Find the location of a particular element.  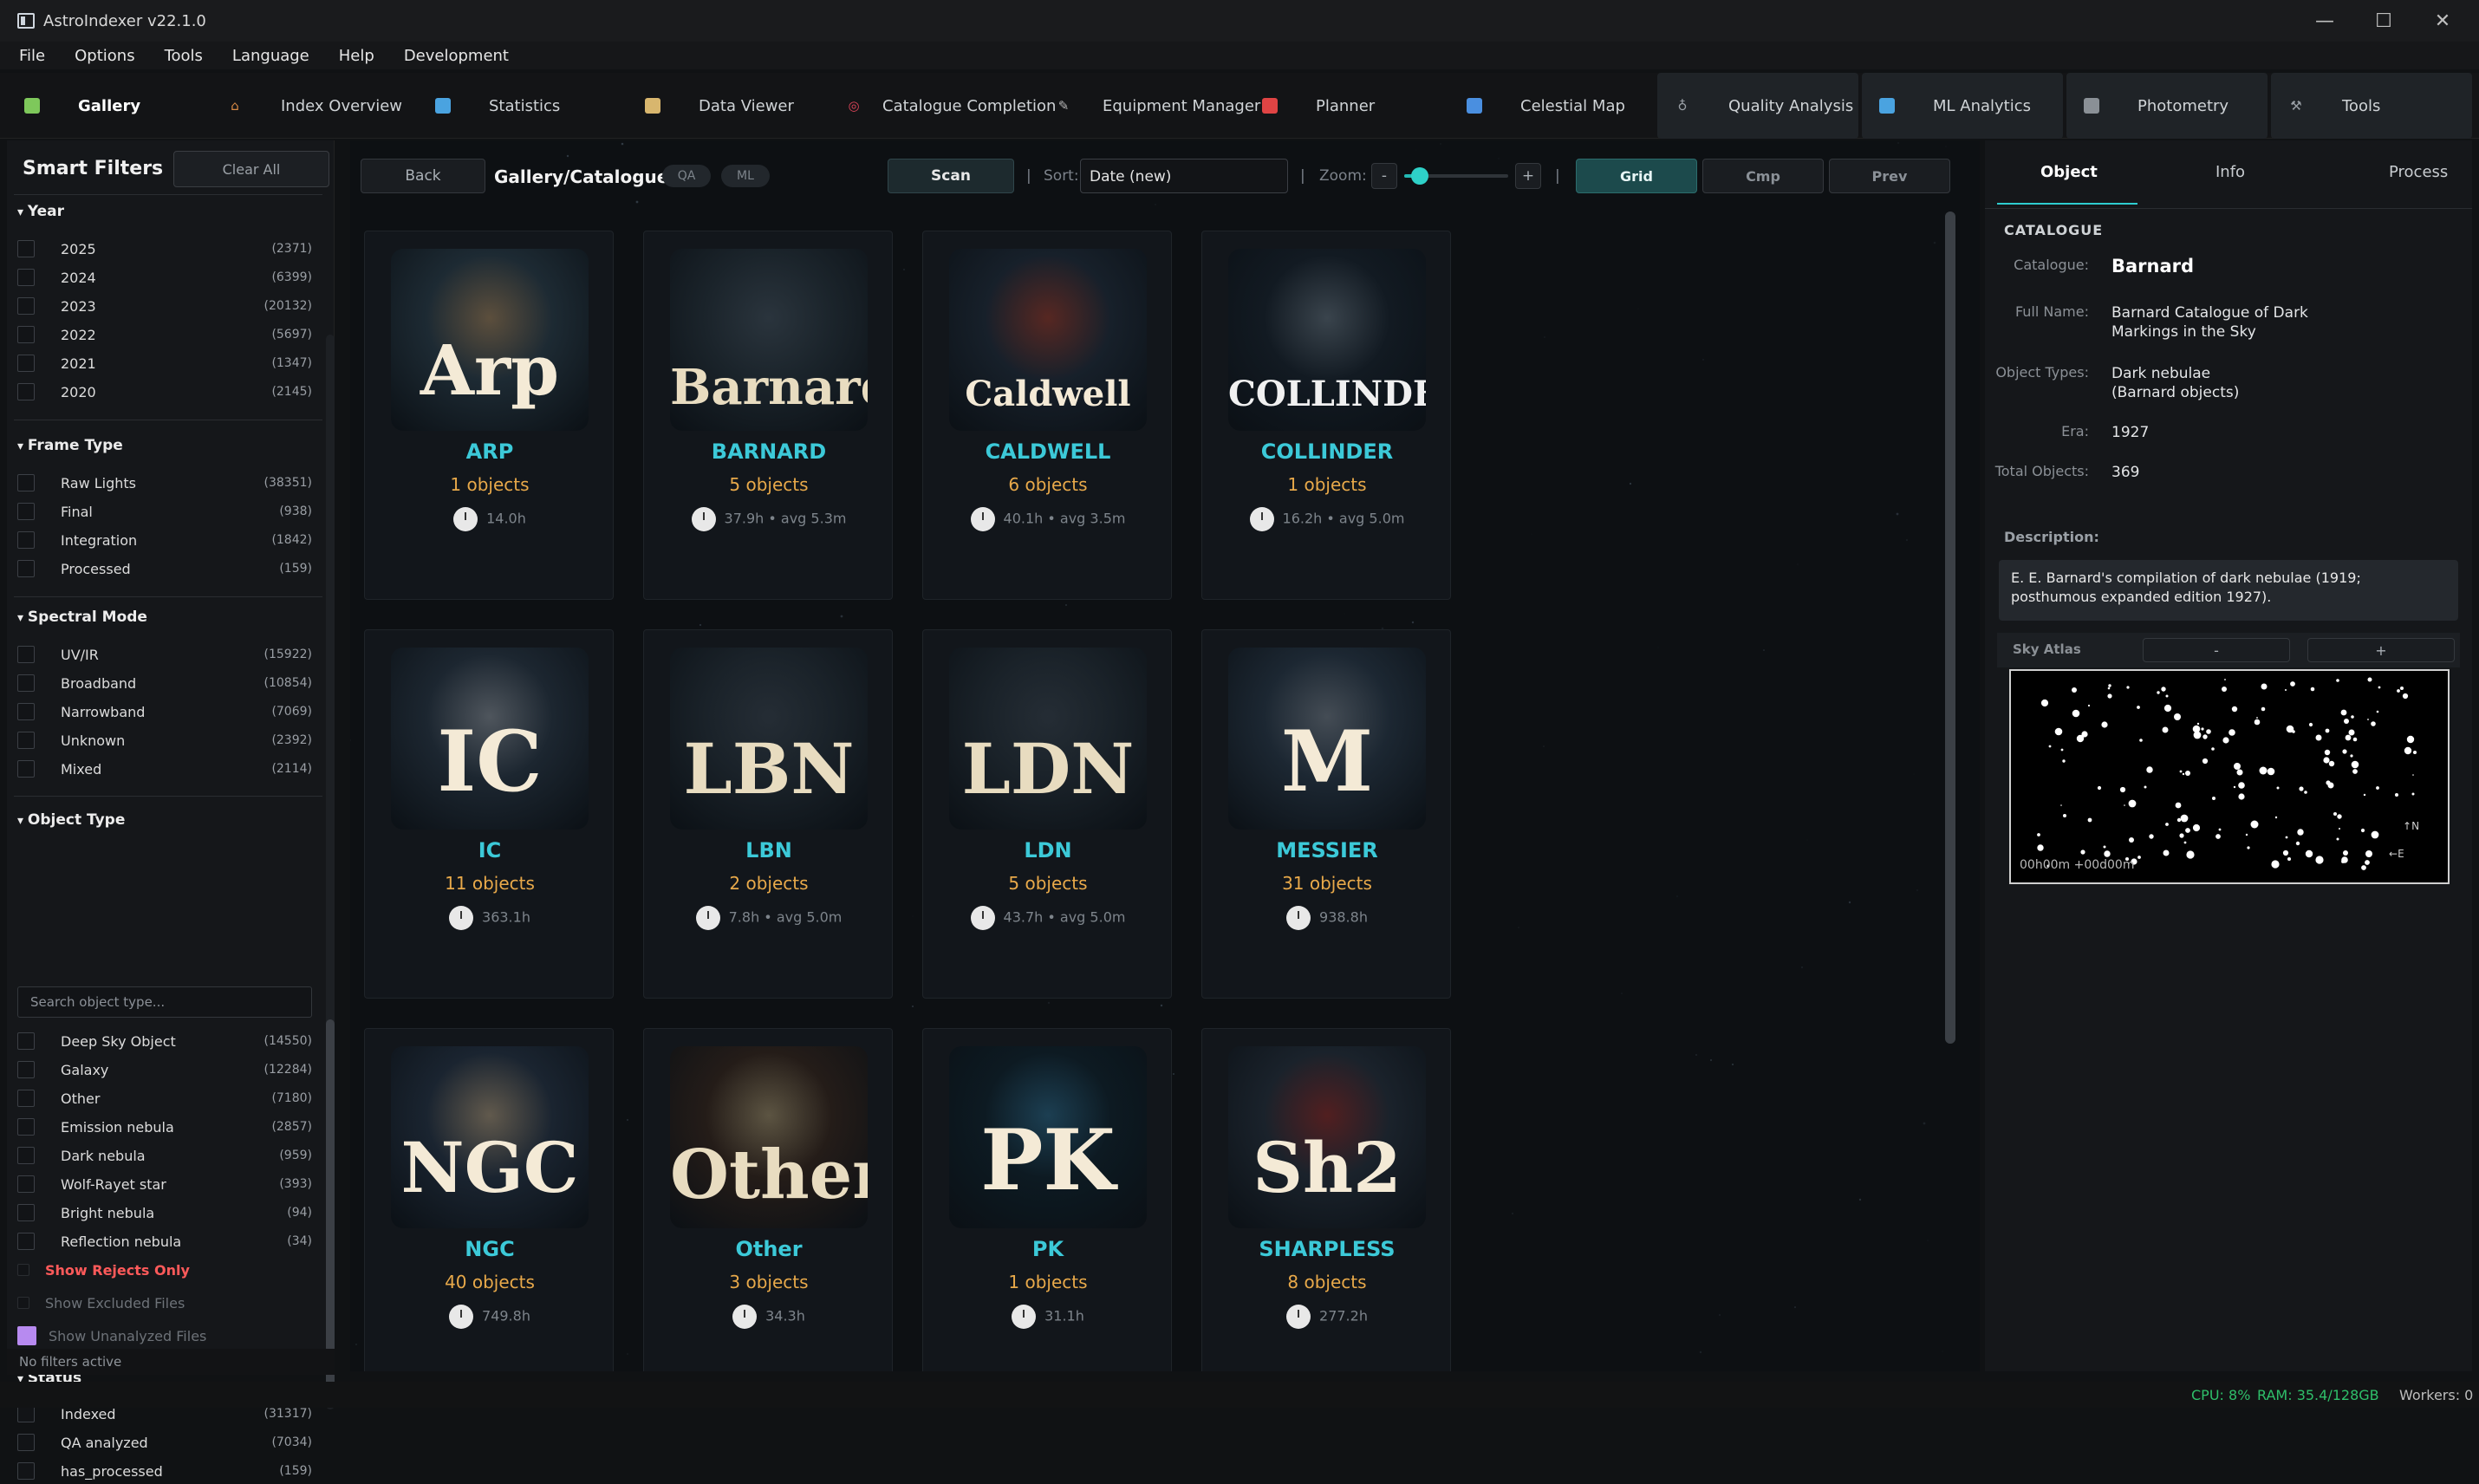

catalogue-card: NGC NGC 40 objects 749.8h is located at coordinates (489, 1199).